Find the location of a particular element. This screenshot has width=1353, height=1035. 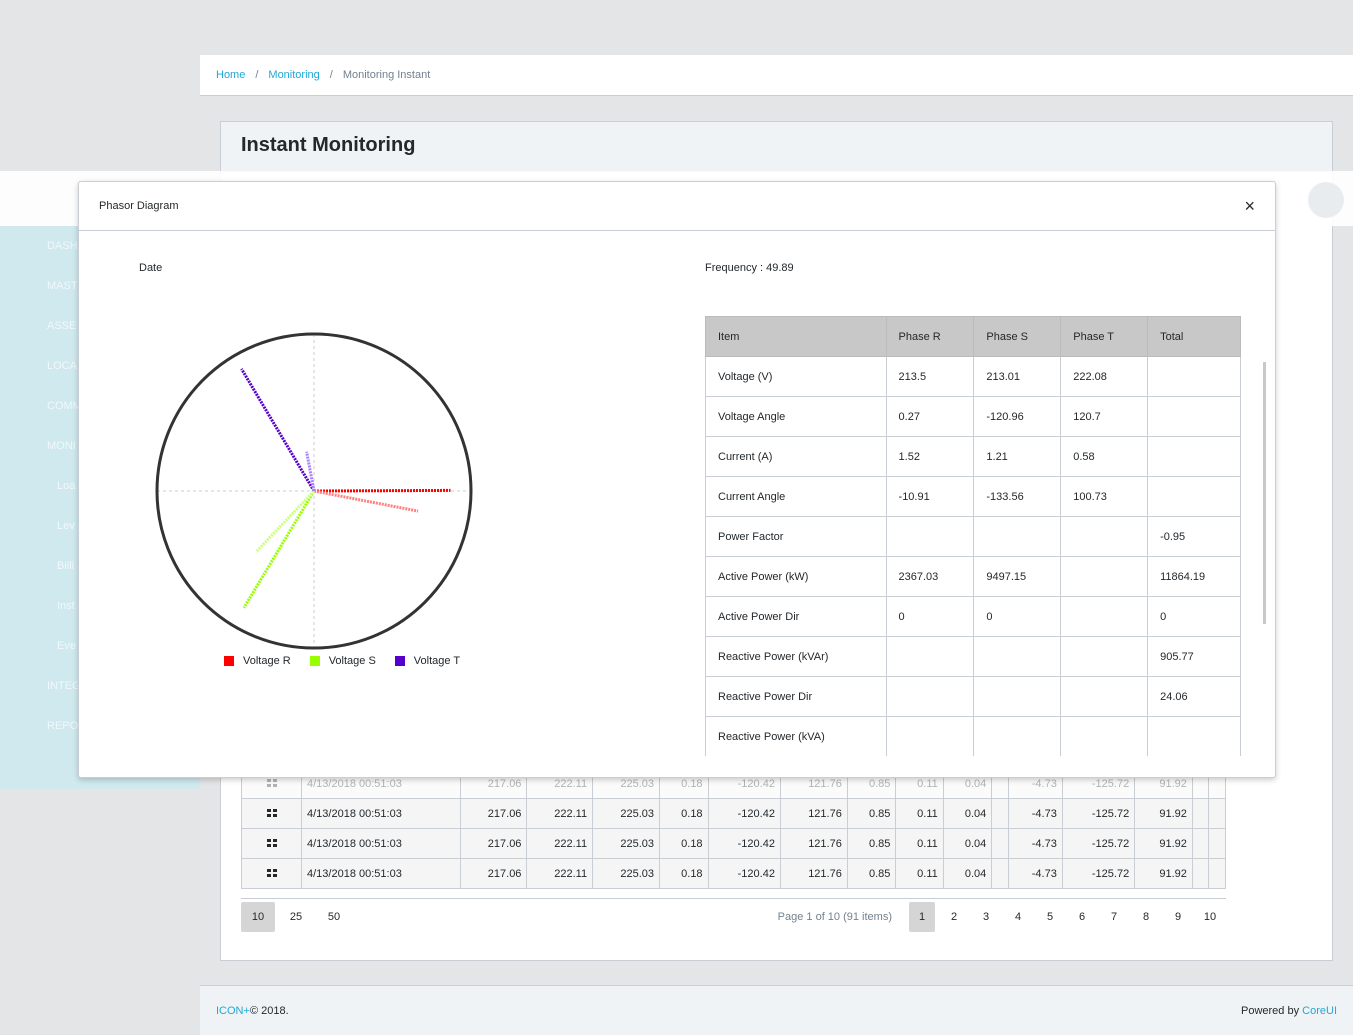

table-cell: Reactive Power (kVA) is located at coordinates (796, 736).